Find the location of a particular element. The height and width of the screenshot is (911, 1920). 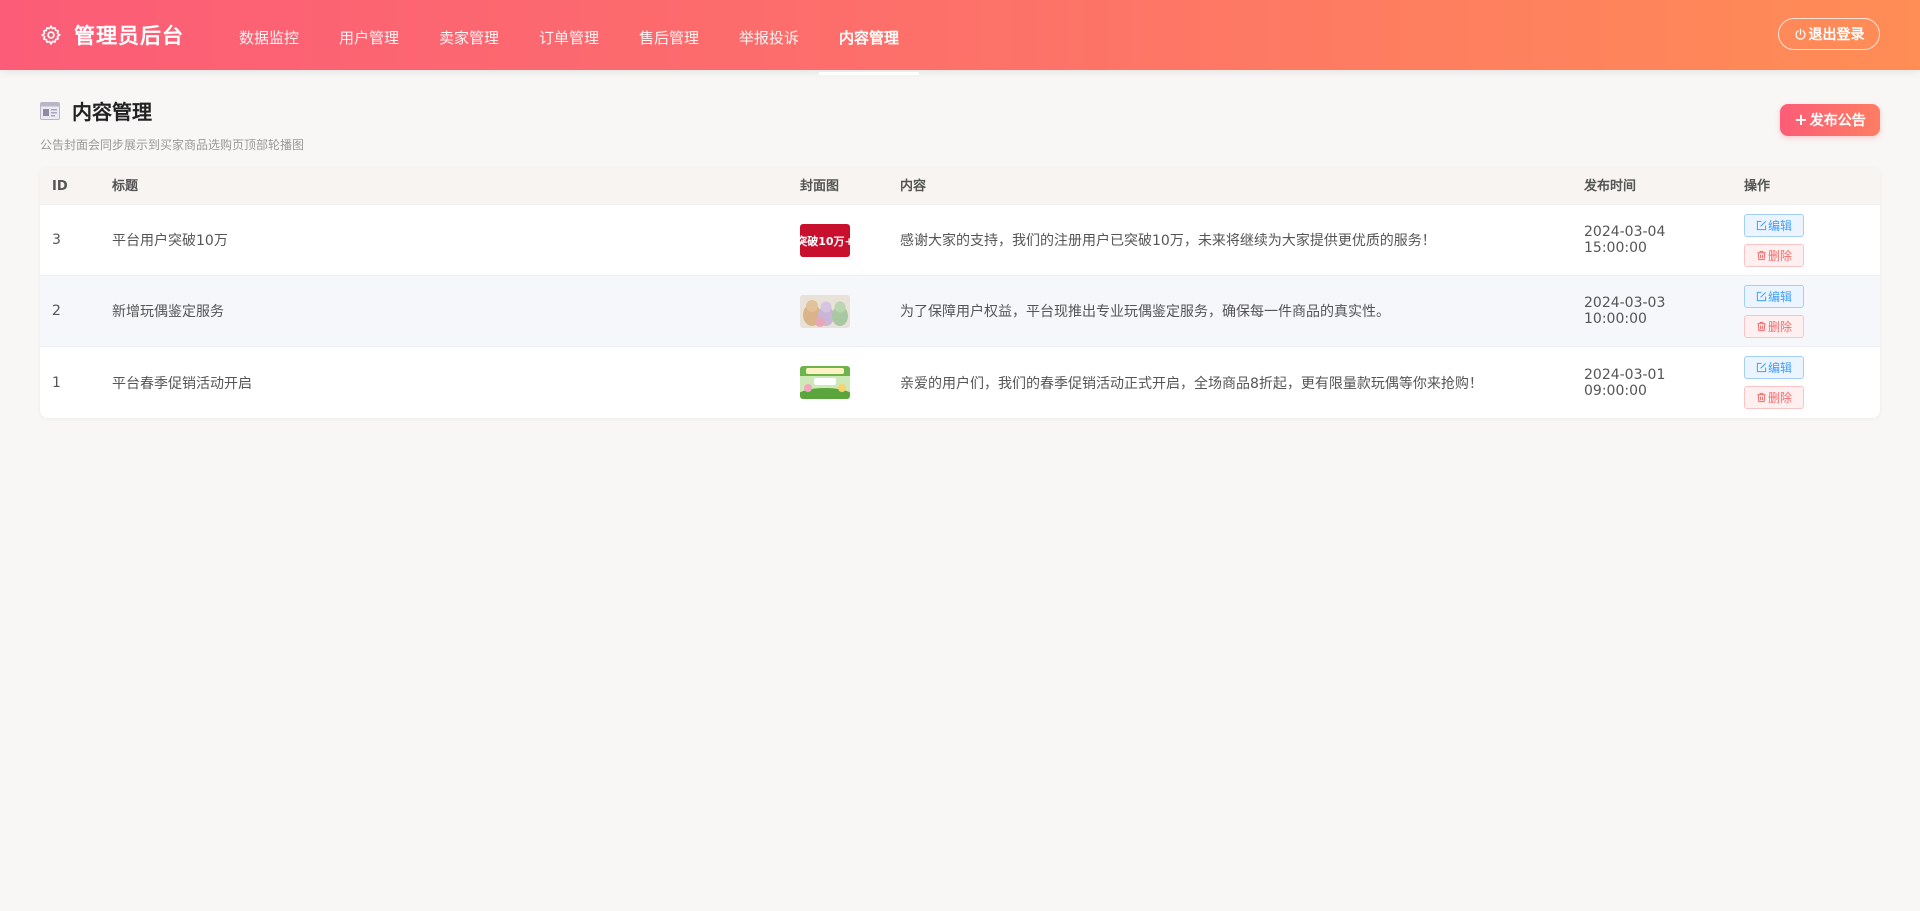

cell-id: 2 is located at coordinates (56, 311).